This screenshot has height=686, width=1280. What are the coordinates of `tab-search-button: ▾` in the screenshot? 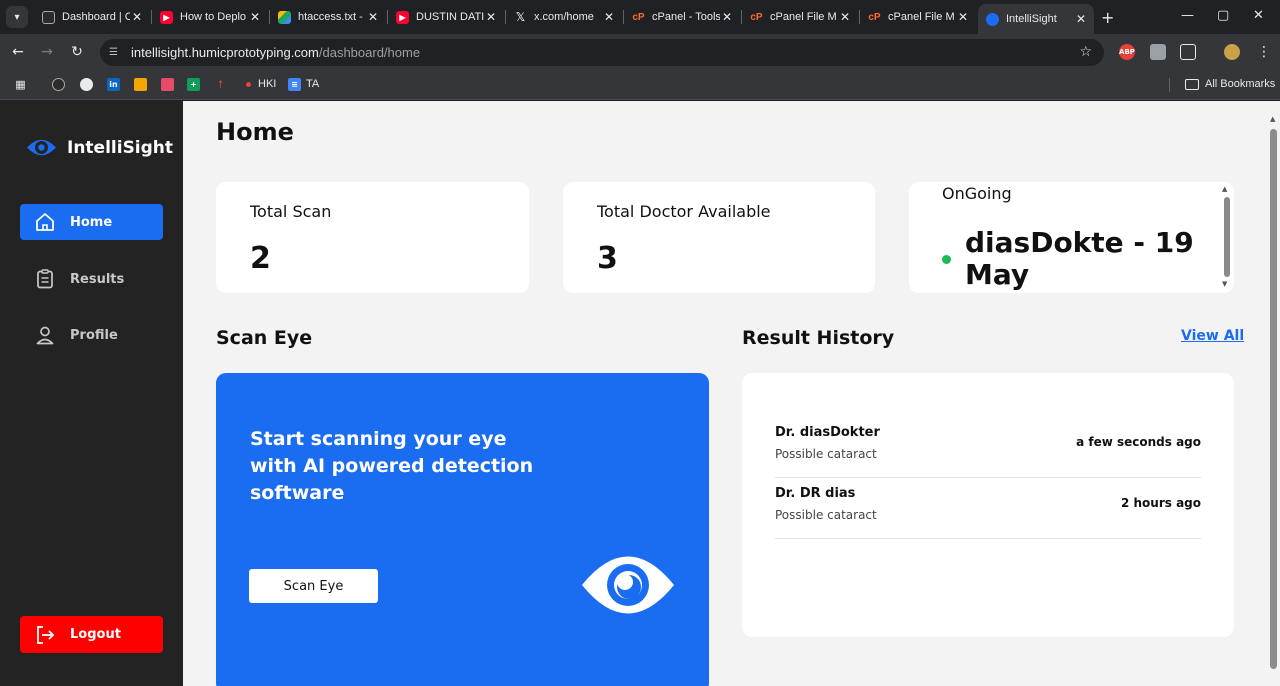 It's located at (17, 17).